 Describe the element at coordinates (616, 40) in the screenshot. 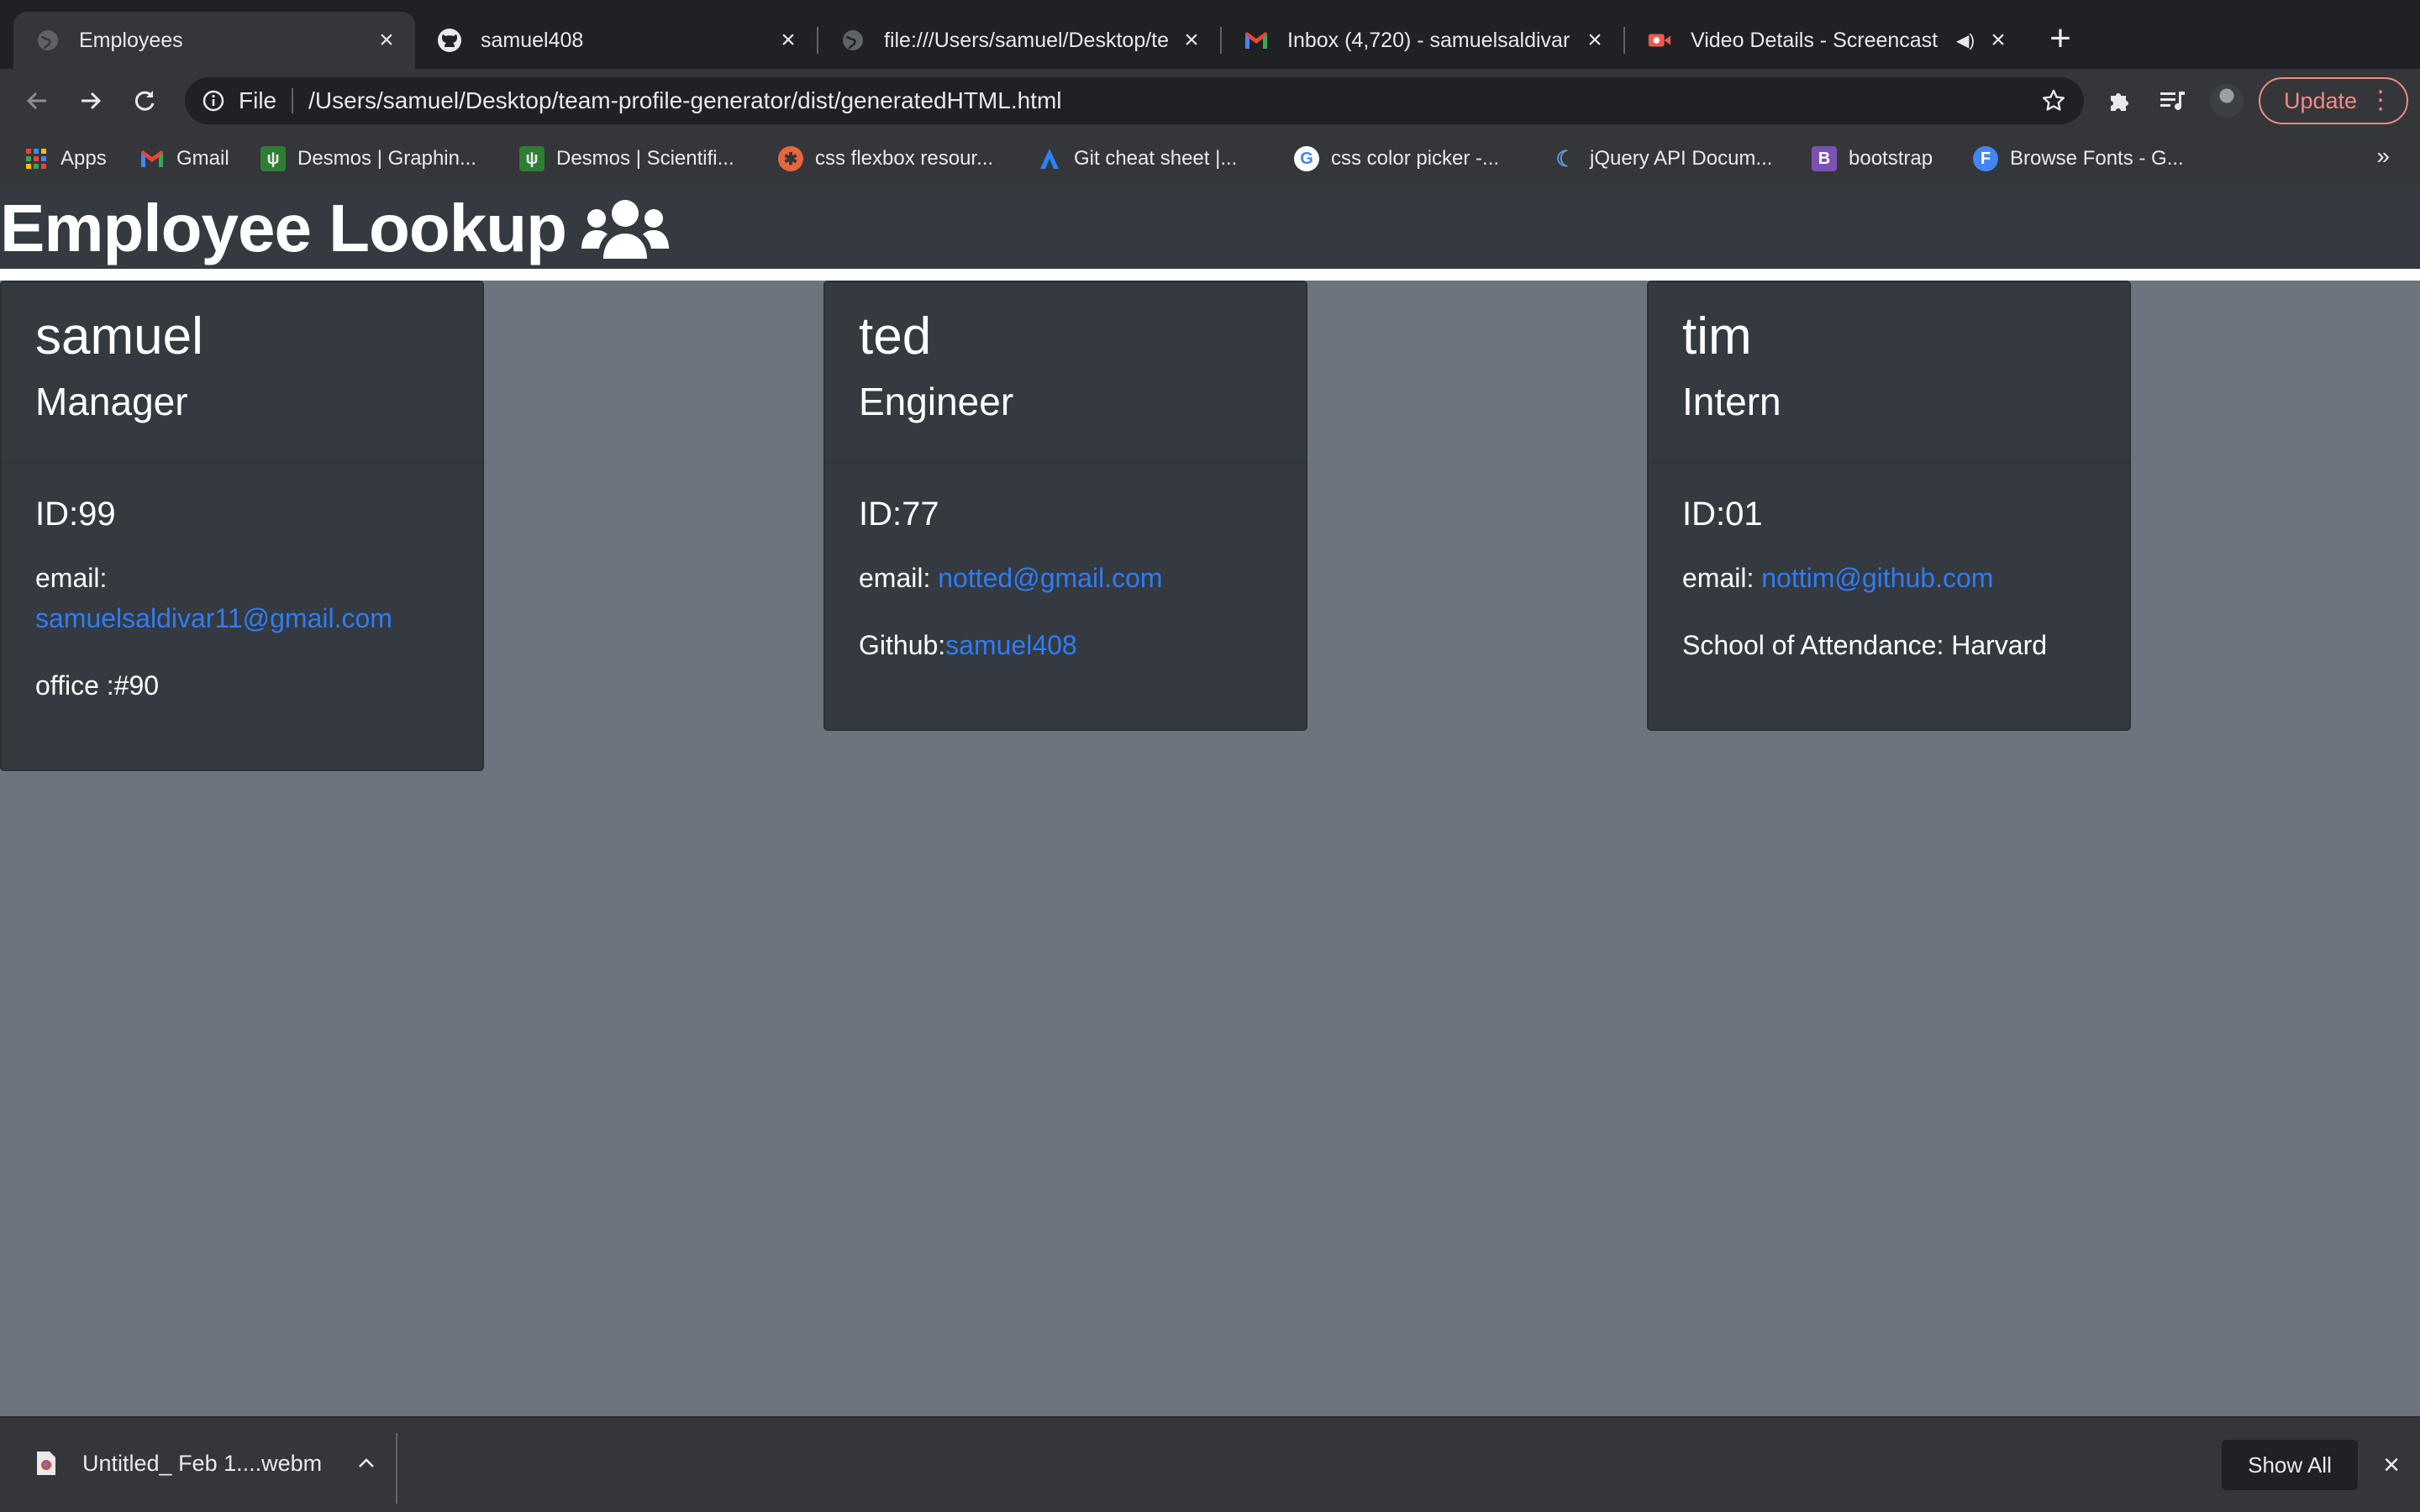

I see `tab-github: samuel408 ×` at that location.